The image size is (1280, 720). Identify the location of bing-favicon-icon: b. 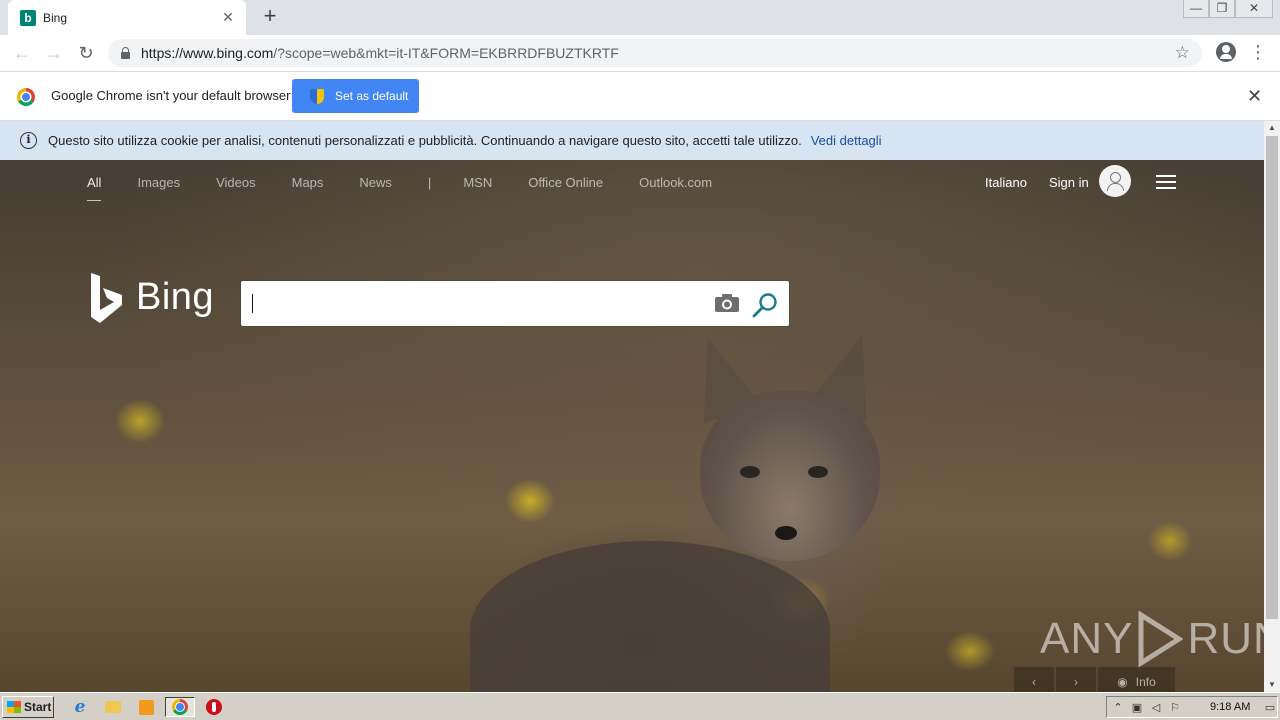
(28, 17).